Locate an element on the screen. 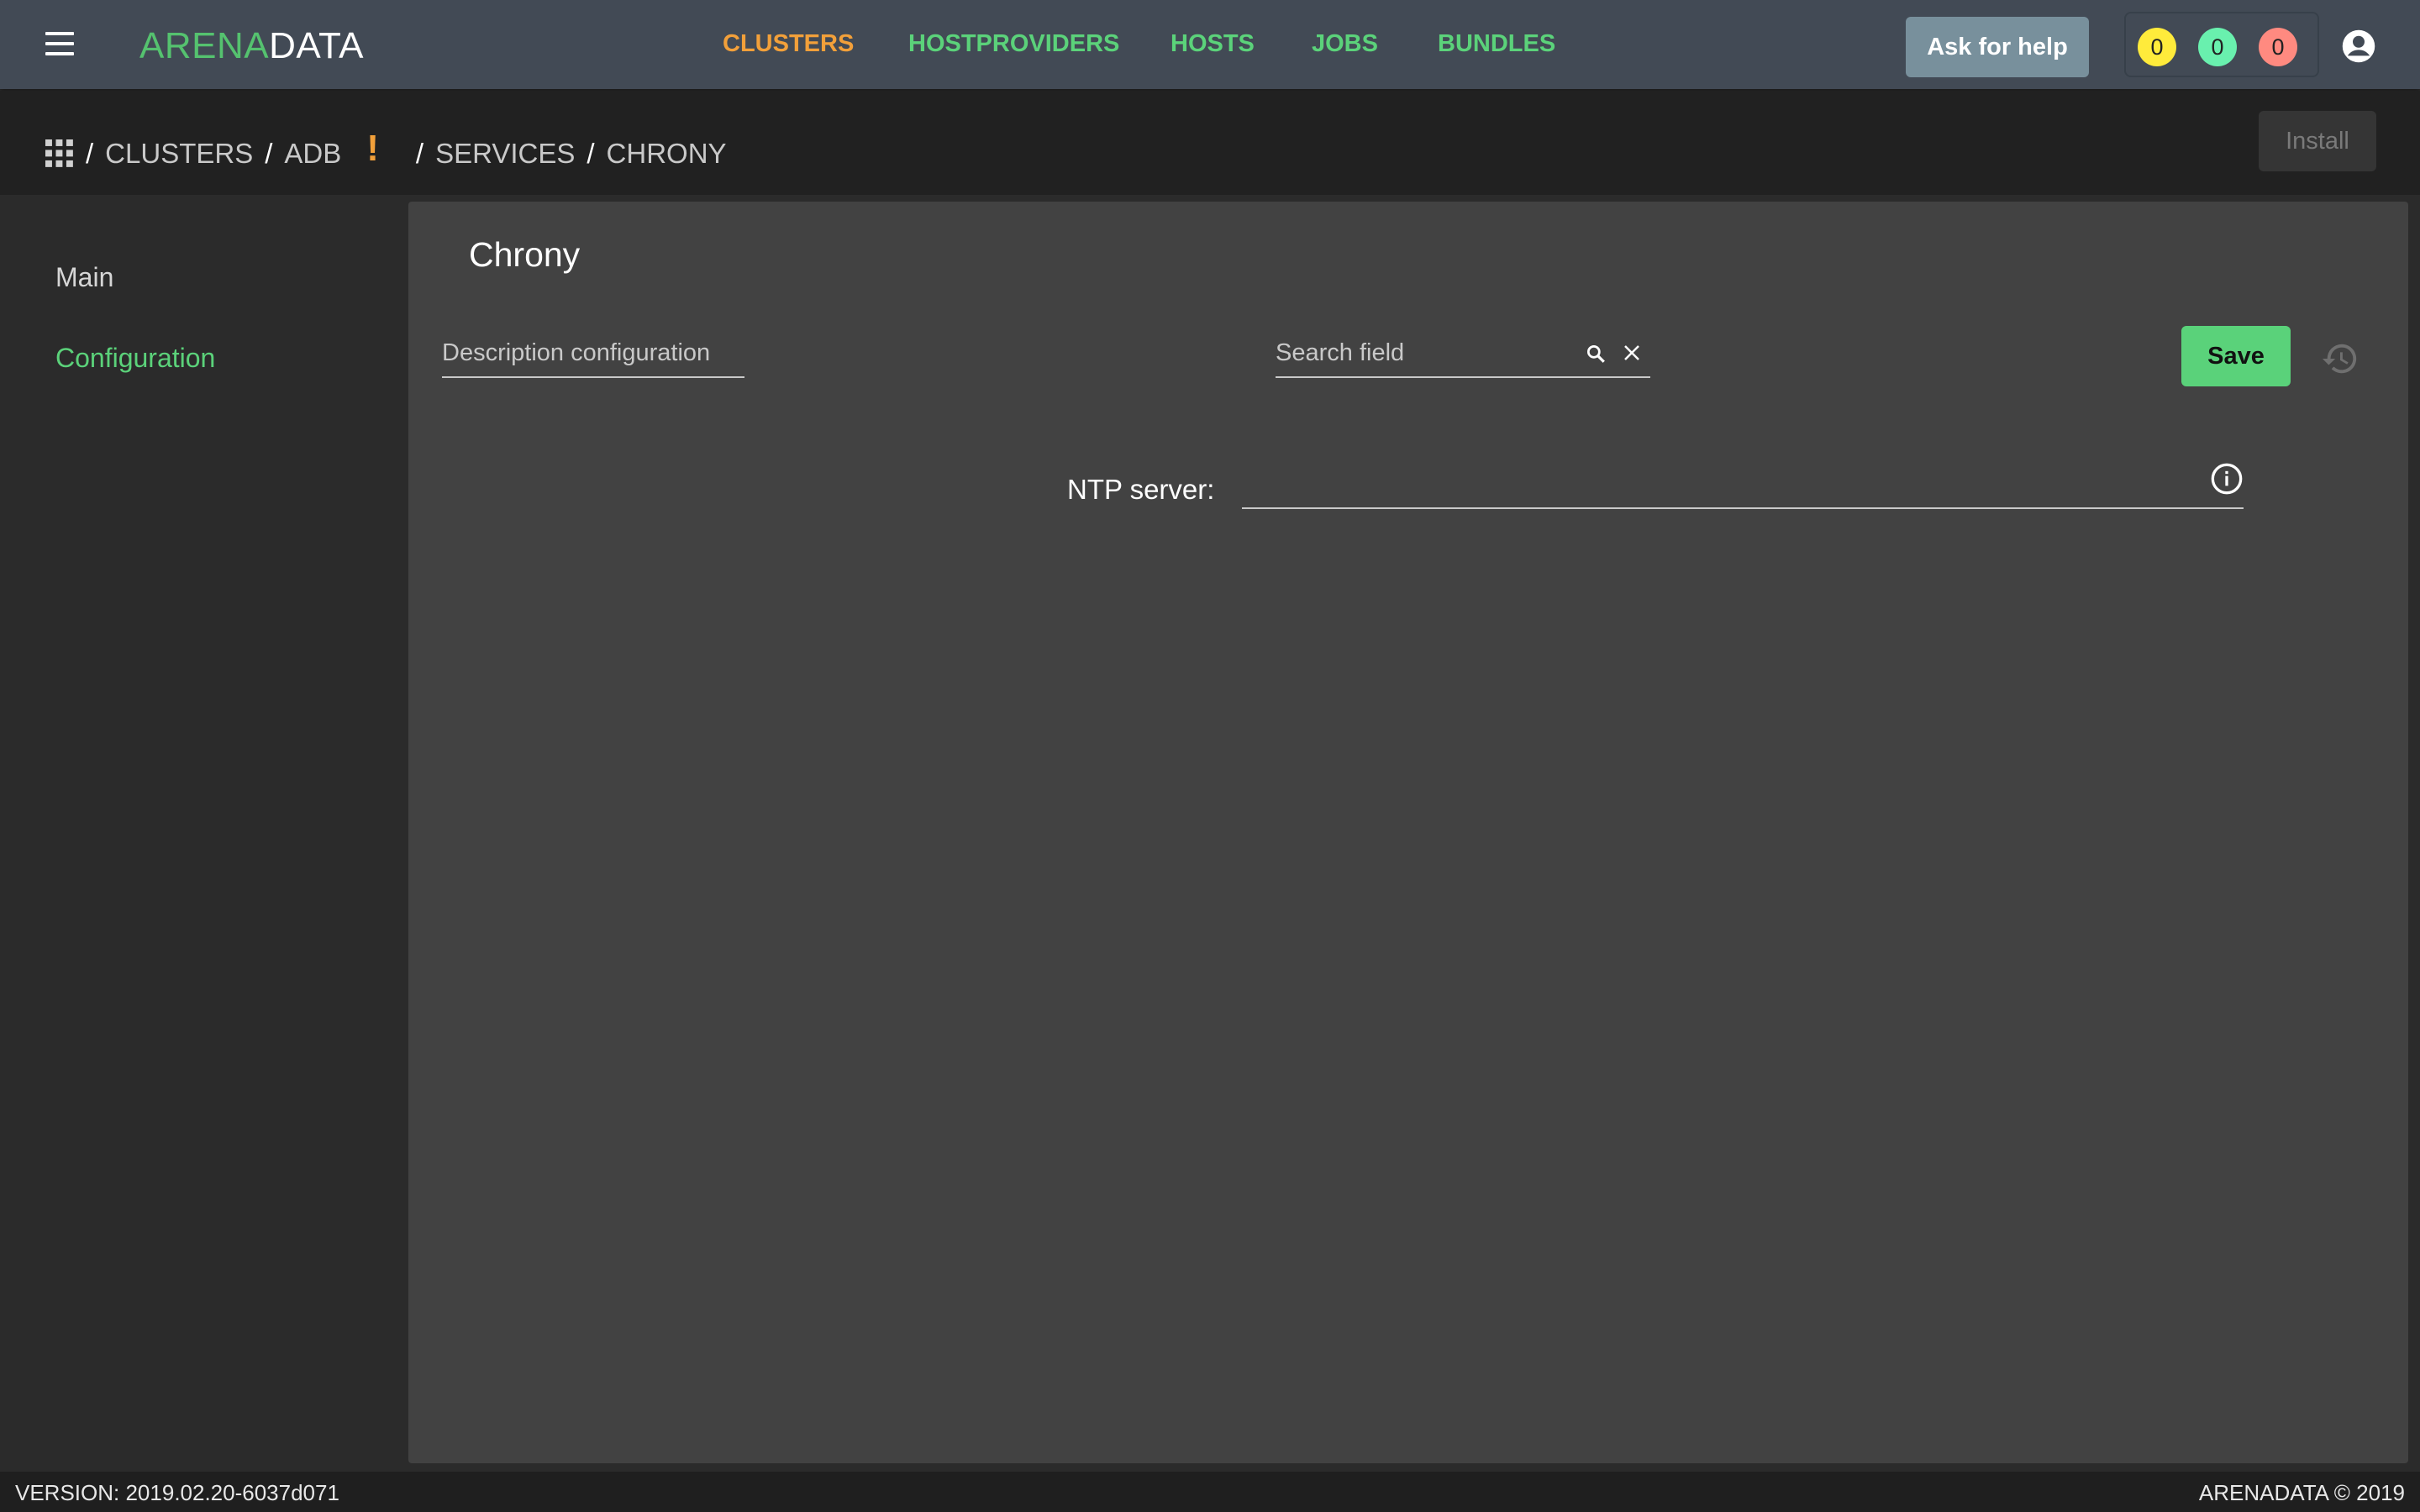  nav-jobs: JOBS is located at coordinates (1345, 44).